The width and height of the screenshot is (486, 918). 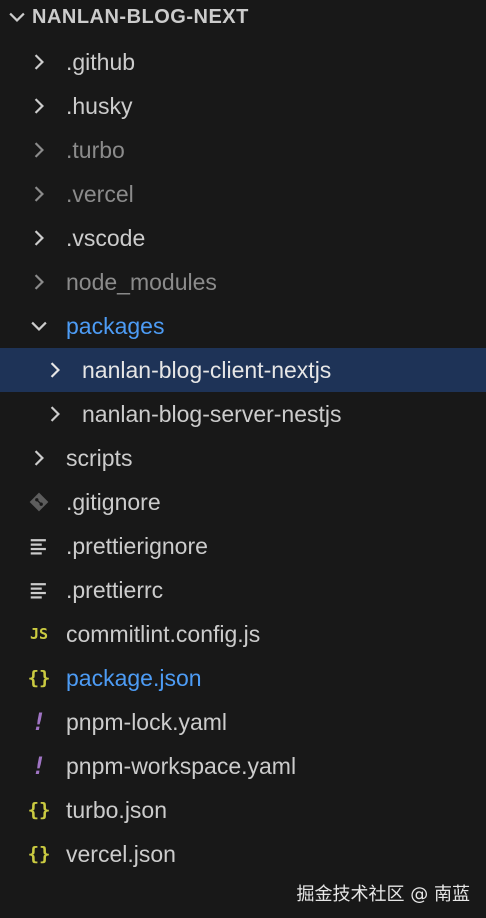 What do you see at coordinates (95, 150) in the screenshot?
I see `tree-item-label: .turbo` at bounding box center [95, 150].